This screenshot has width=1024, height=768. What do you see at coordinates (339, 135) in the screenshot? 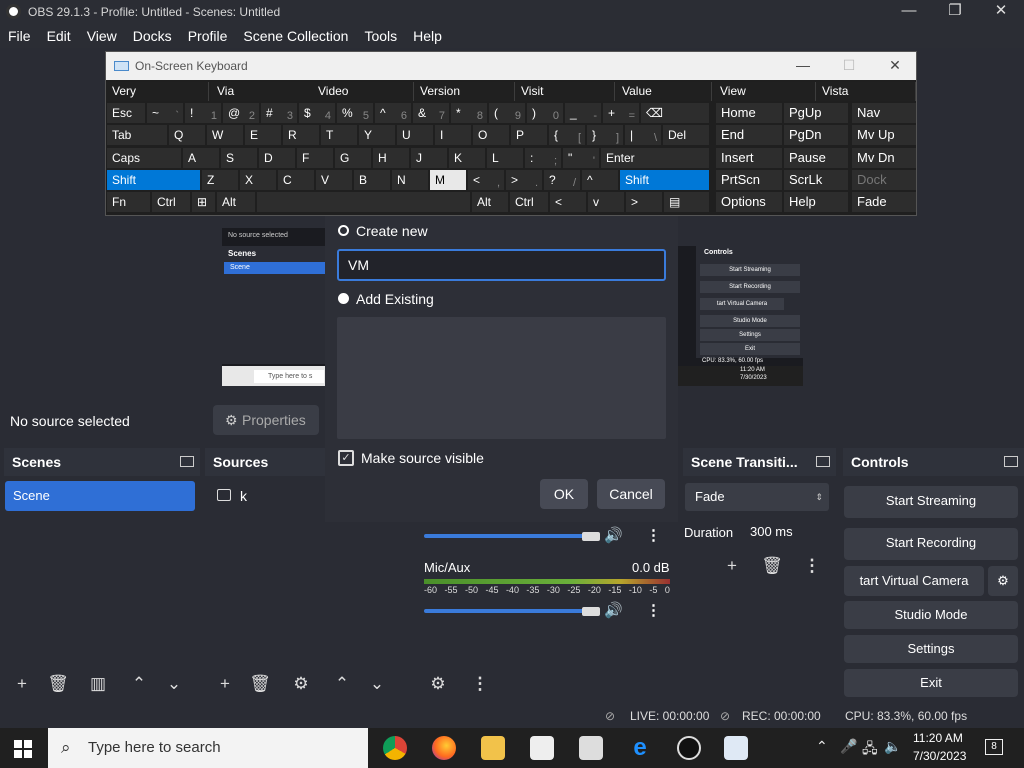
I see `keyboard-key: T` at bounding box center [339, 135].